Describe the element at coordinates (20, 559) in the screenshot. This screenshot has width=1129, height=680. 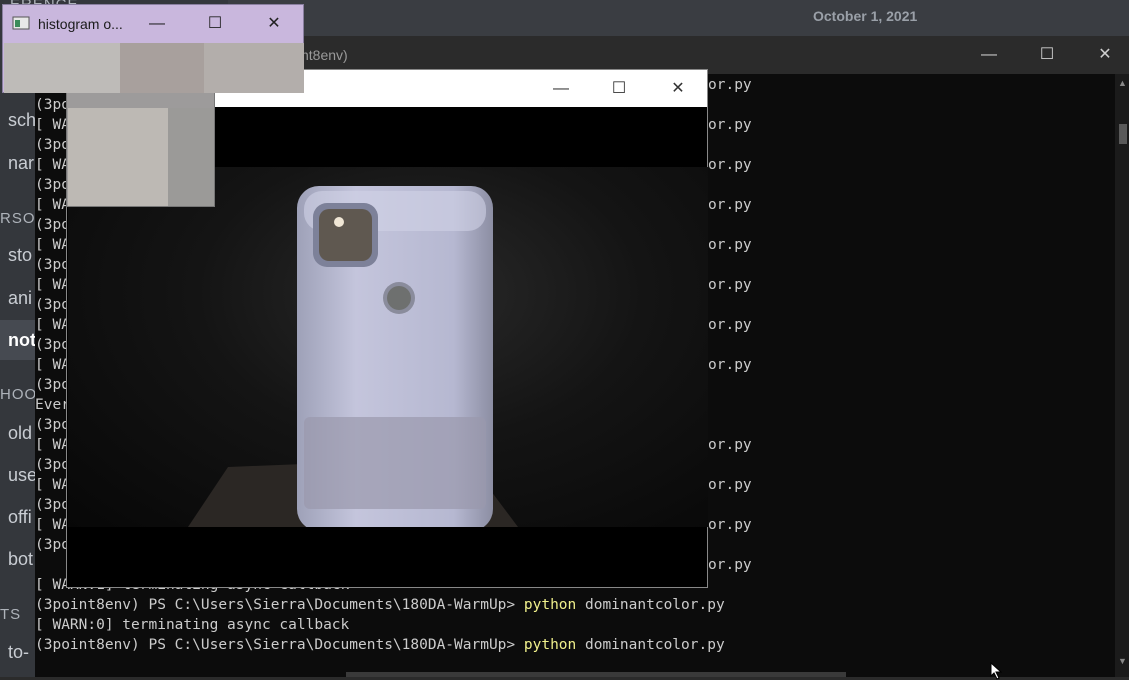
I see `sidebar-item: bot` at that location.